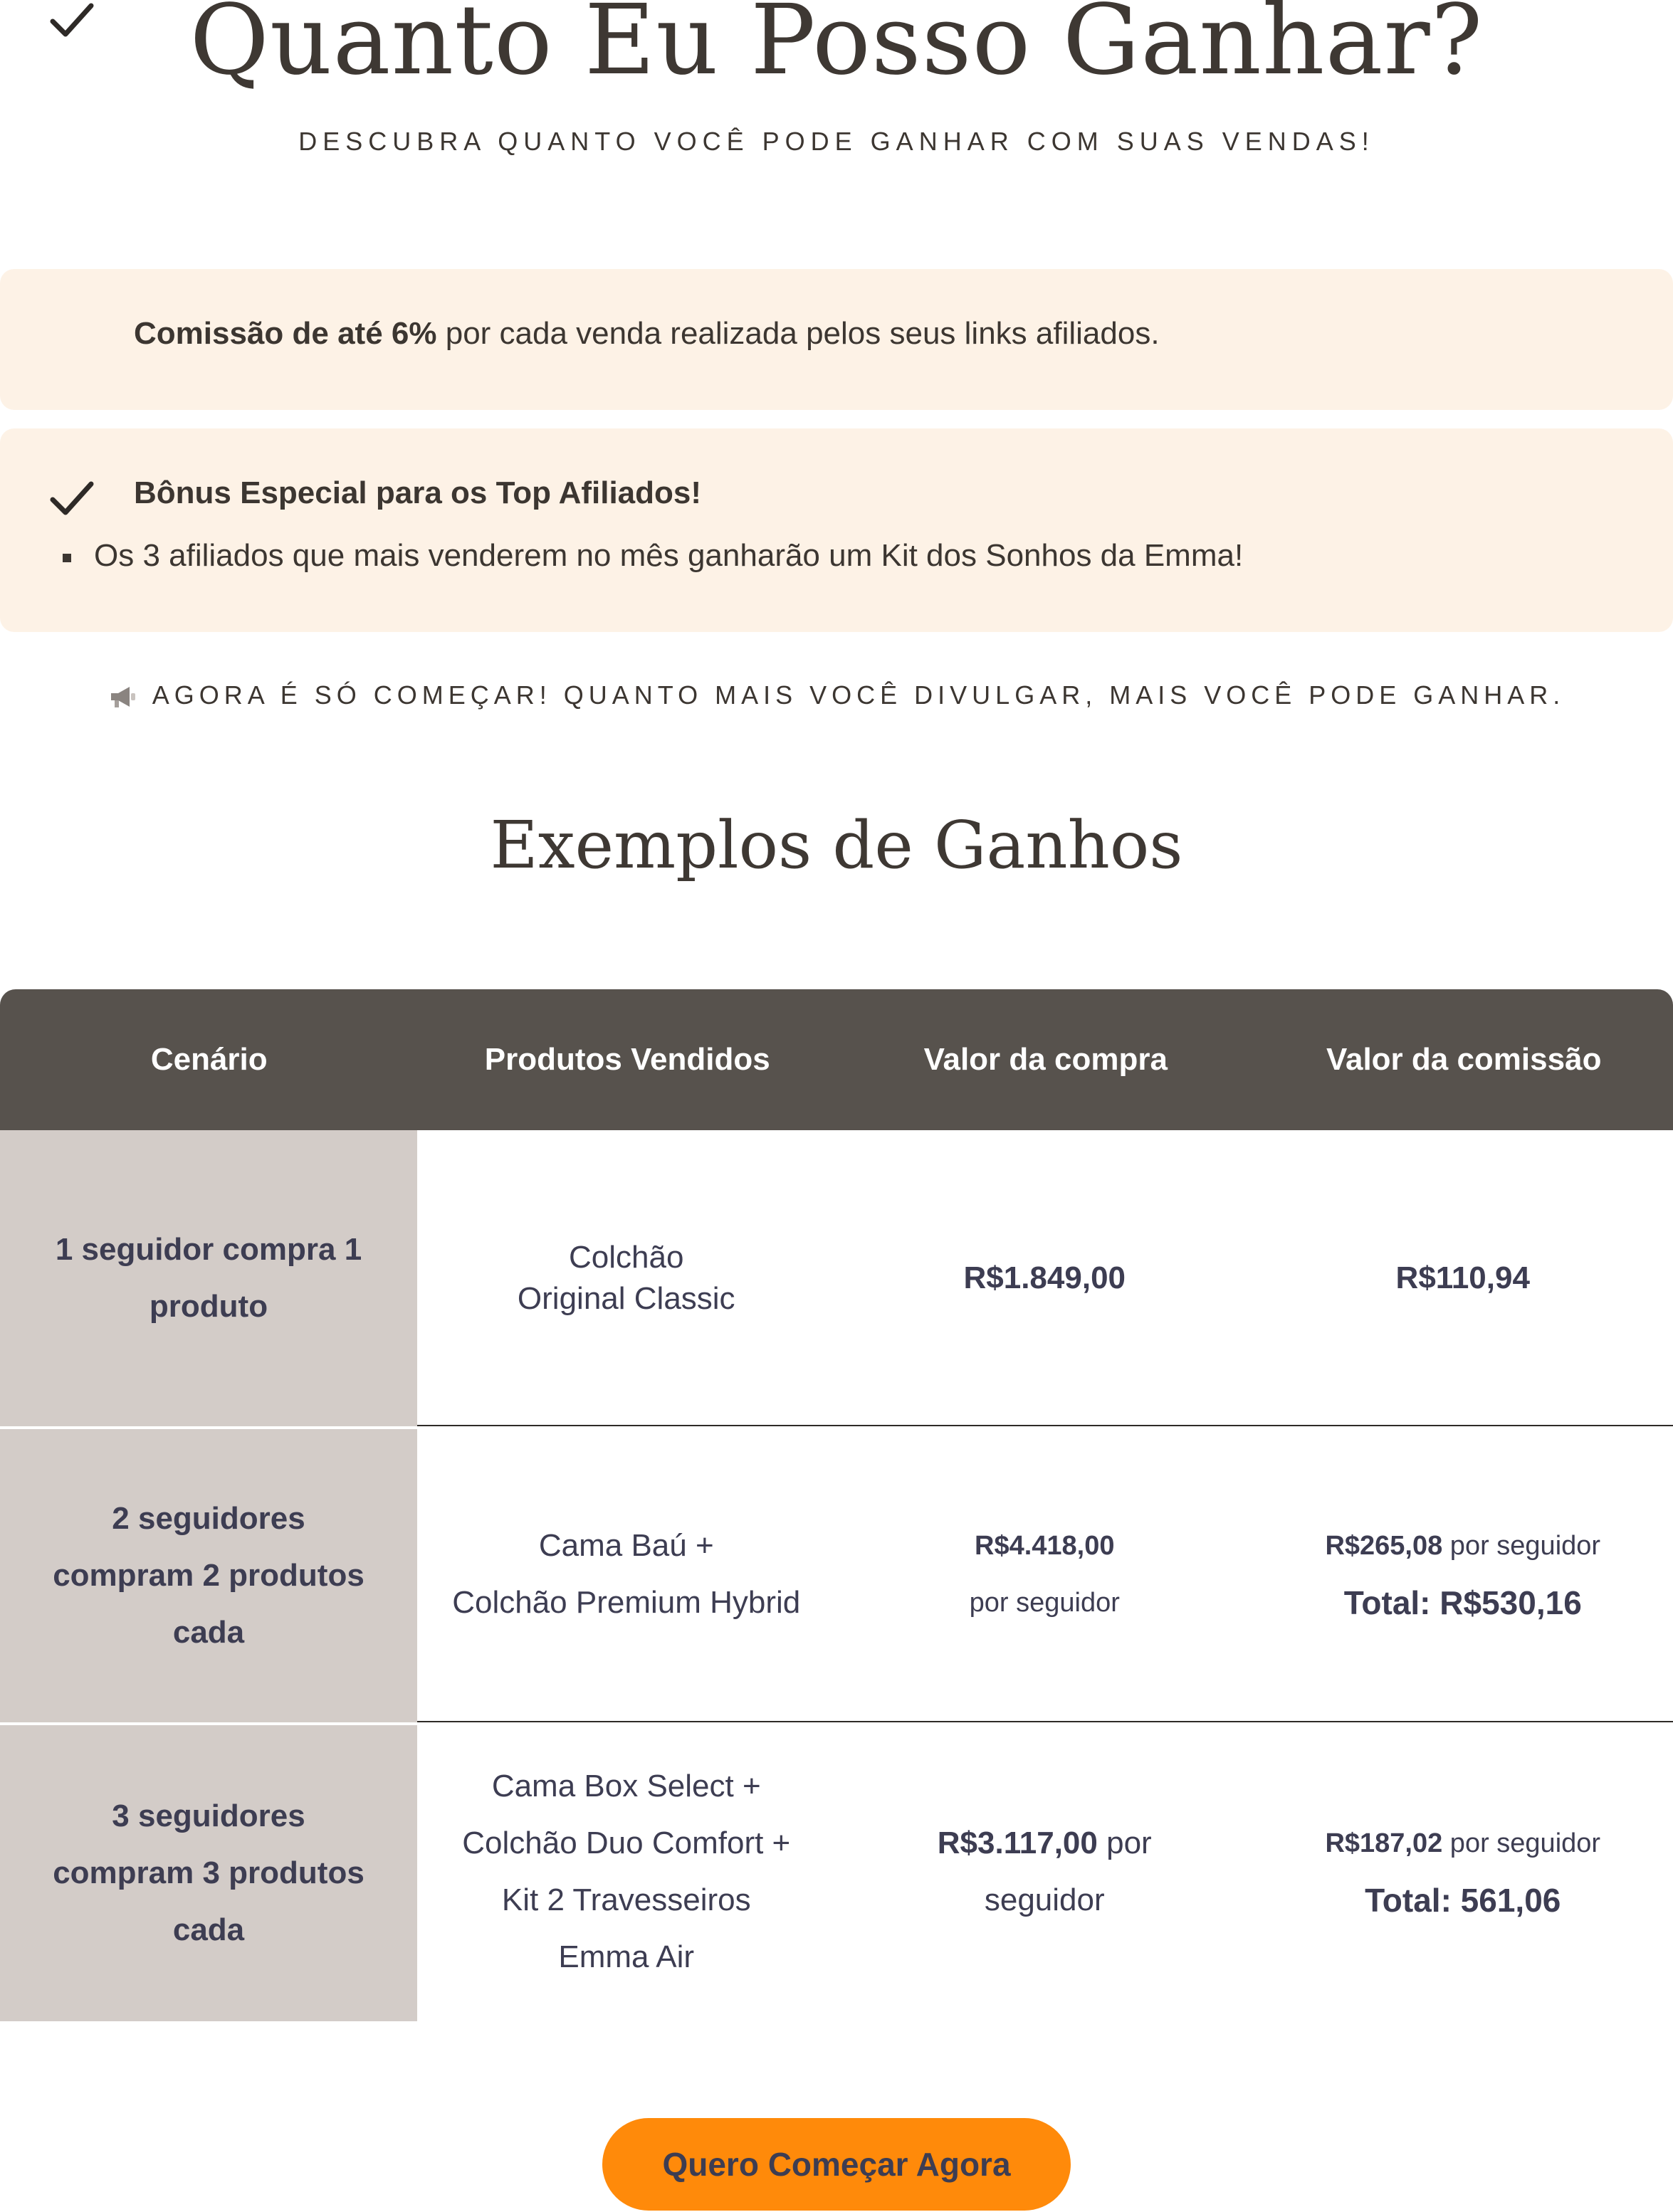 The image size is (1673, 2212). I want to click on purchase-suffix: por, so click(1125, 1843).